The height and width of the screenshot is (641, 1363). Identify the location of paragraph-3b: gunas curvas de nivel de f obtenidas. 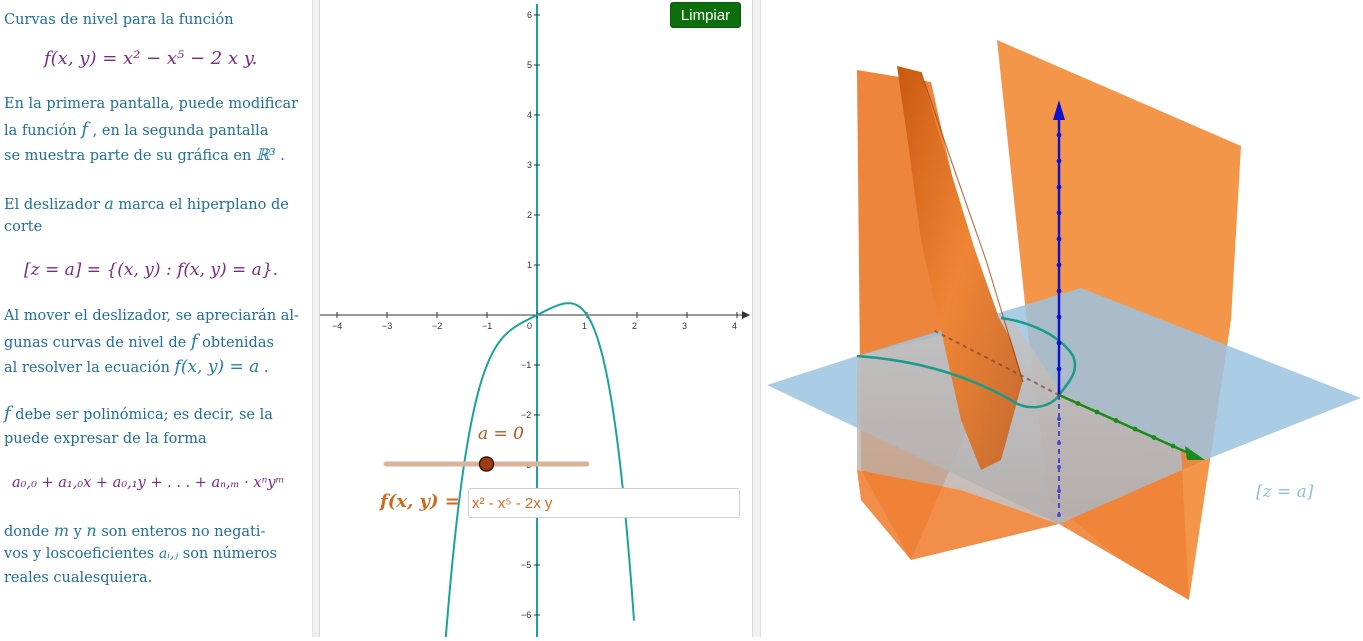
(139, 341).